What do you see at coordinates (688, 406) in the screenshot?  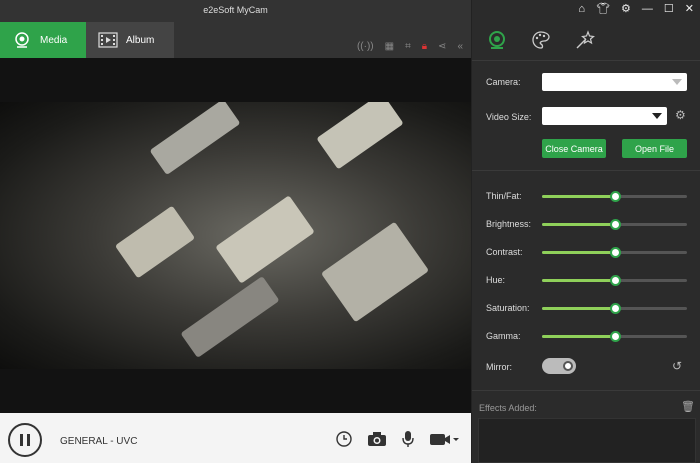 I see `trash-icon: 🗑︎` at bounding box center [688, 406].